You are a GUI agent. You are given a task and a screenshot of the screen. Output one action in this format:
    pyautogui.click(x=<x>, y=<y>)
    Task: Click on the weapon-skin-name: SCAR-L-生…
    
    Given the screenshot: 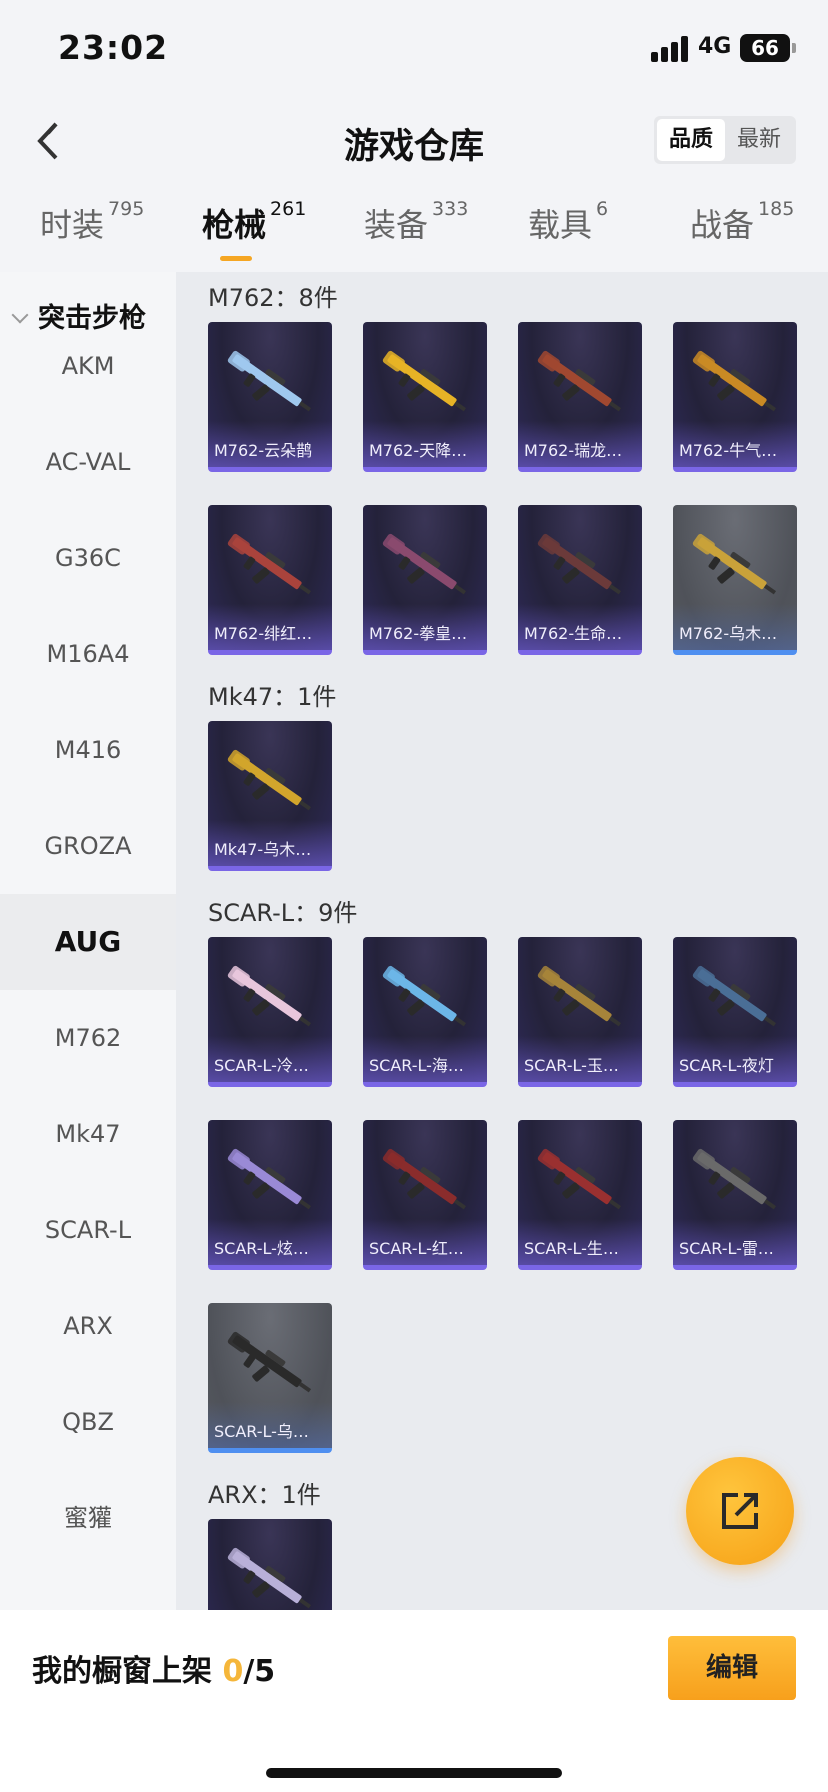 What is the action you would take?
    pyautogui.click(x=571, y=1248)
    